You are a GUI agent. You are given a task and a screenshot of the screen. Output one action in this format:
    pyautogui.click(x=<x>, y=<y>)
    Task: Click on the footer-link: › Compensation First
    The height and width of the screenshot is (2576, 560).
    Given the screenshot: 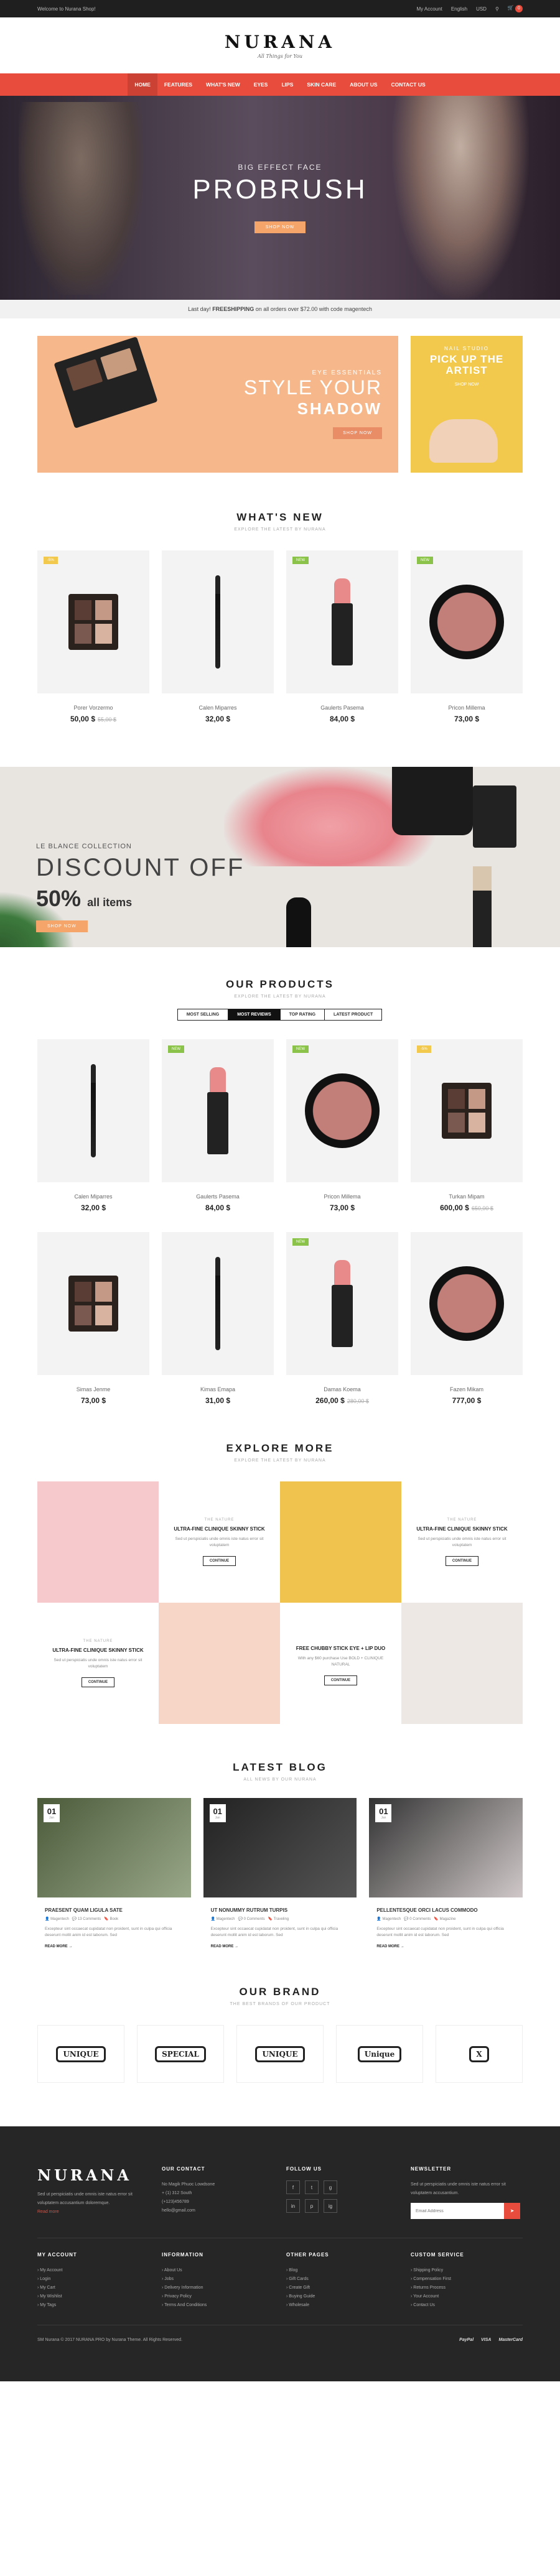 What is the action you would take?
    pyautogui.click(x=467, y=2280)
    